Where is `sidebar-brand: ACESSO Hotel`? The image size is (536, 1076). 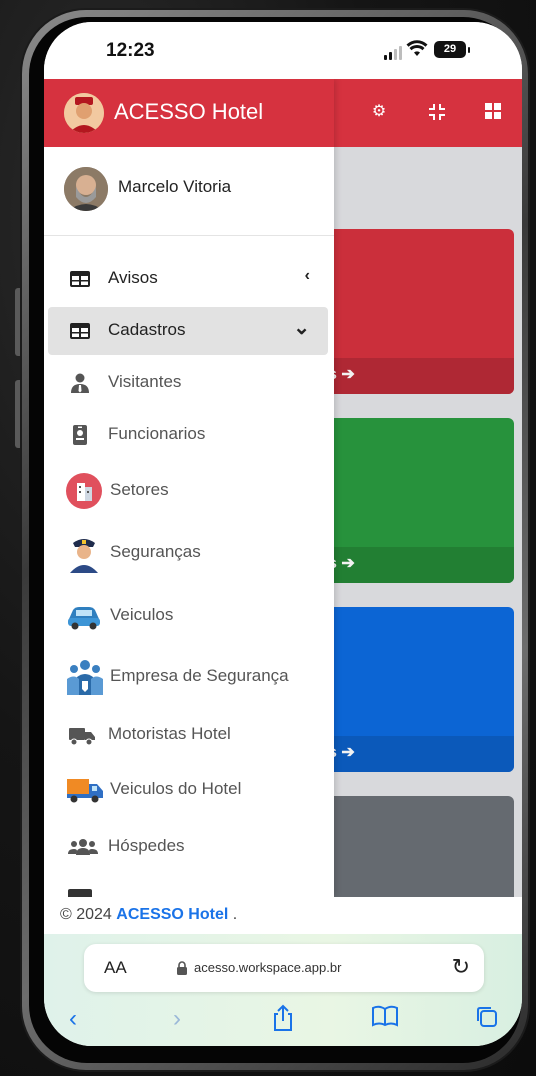
sidebar-brand: ACESSO Hotel is located at coordinates (189, 113).